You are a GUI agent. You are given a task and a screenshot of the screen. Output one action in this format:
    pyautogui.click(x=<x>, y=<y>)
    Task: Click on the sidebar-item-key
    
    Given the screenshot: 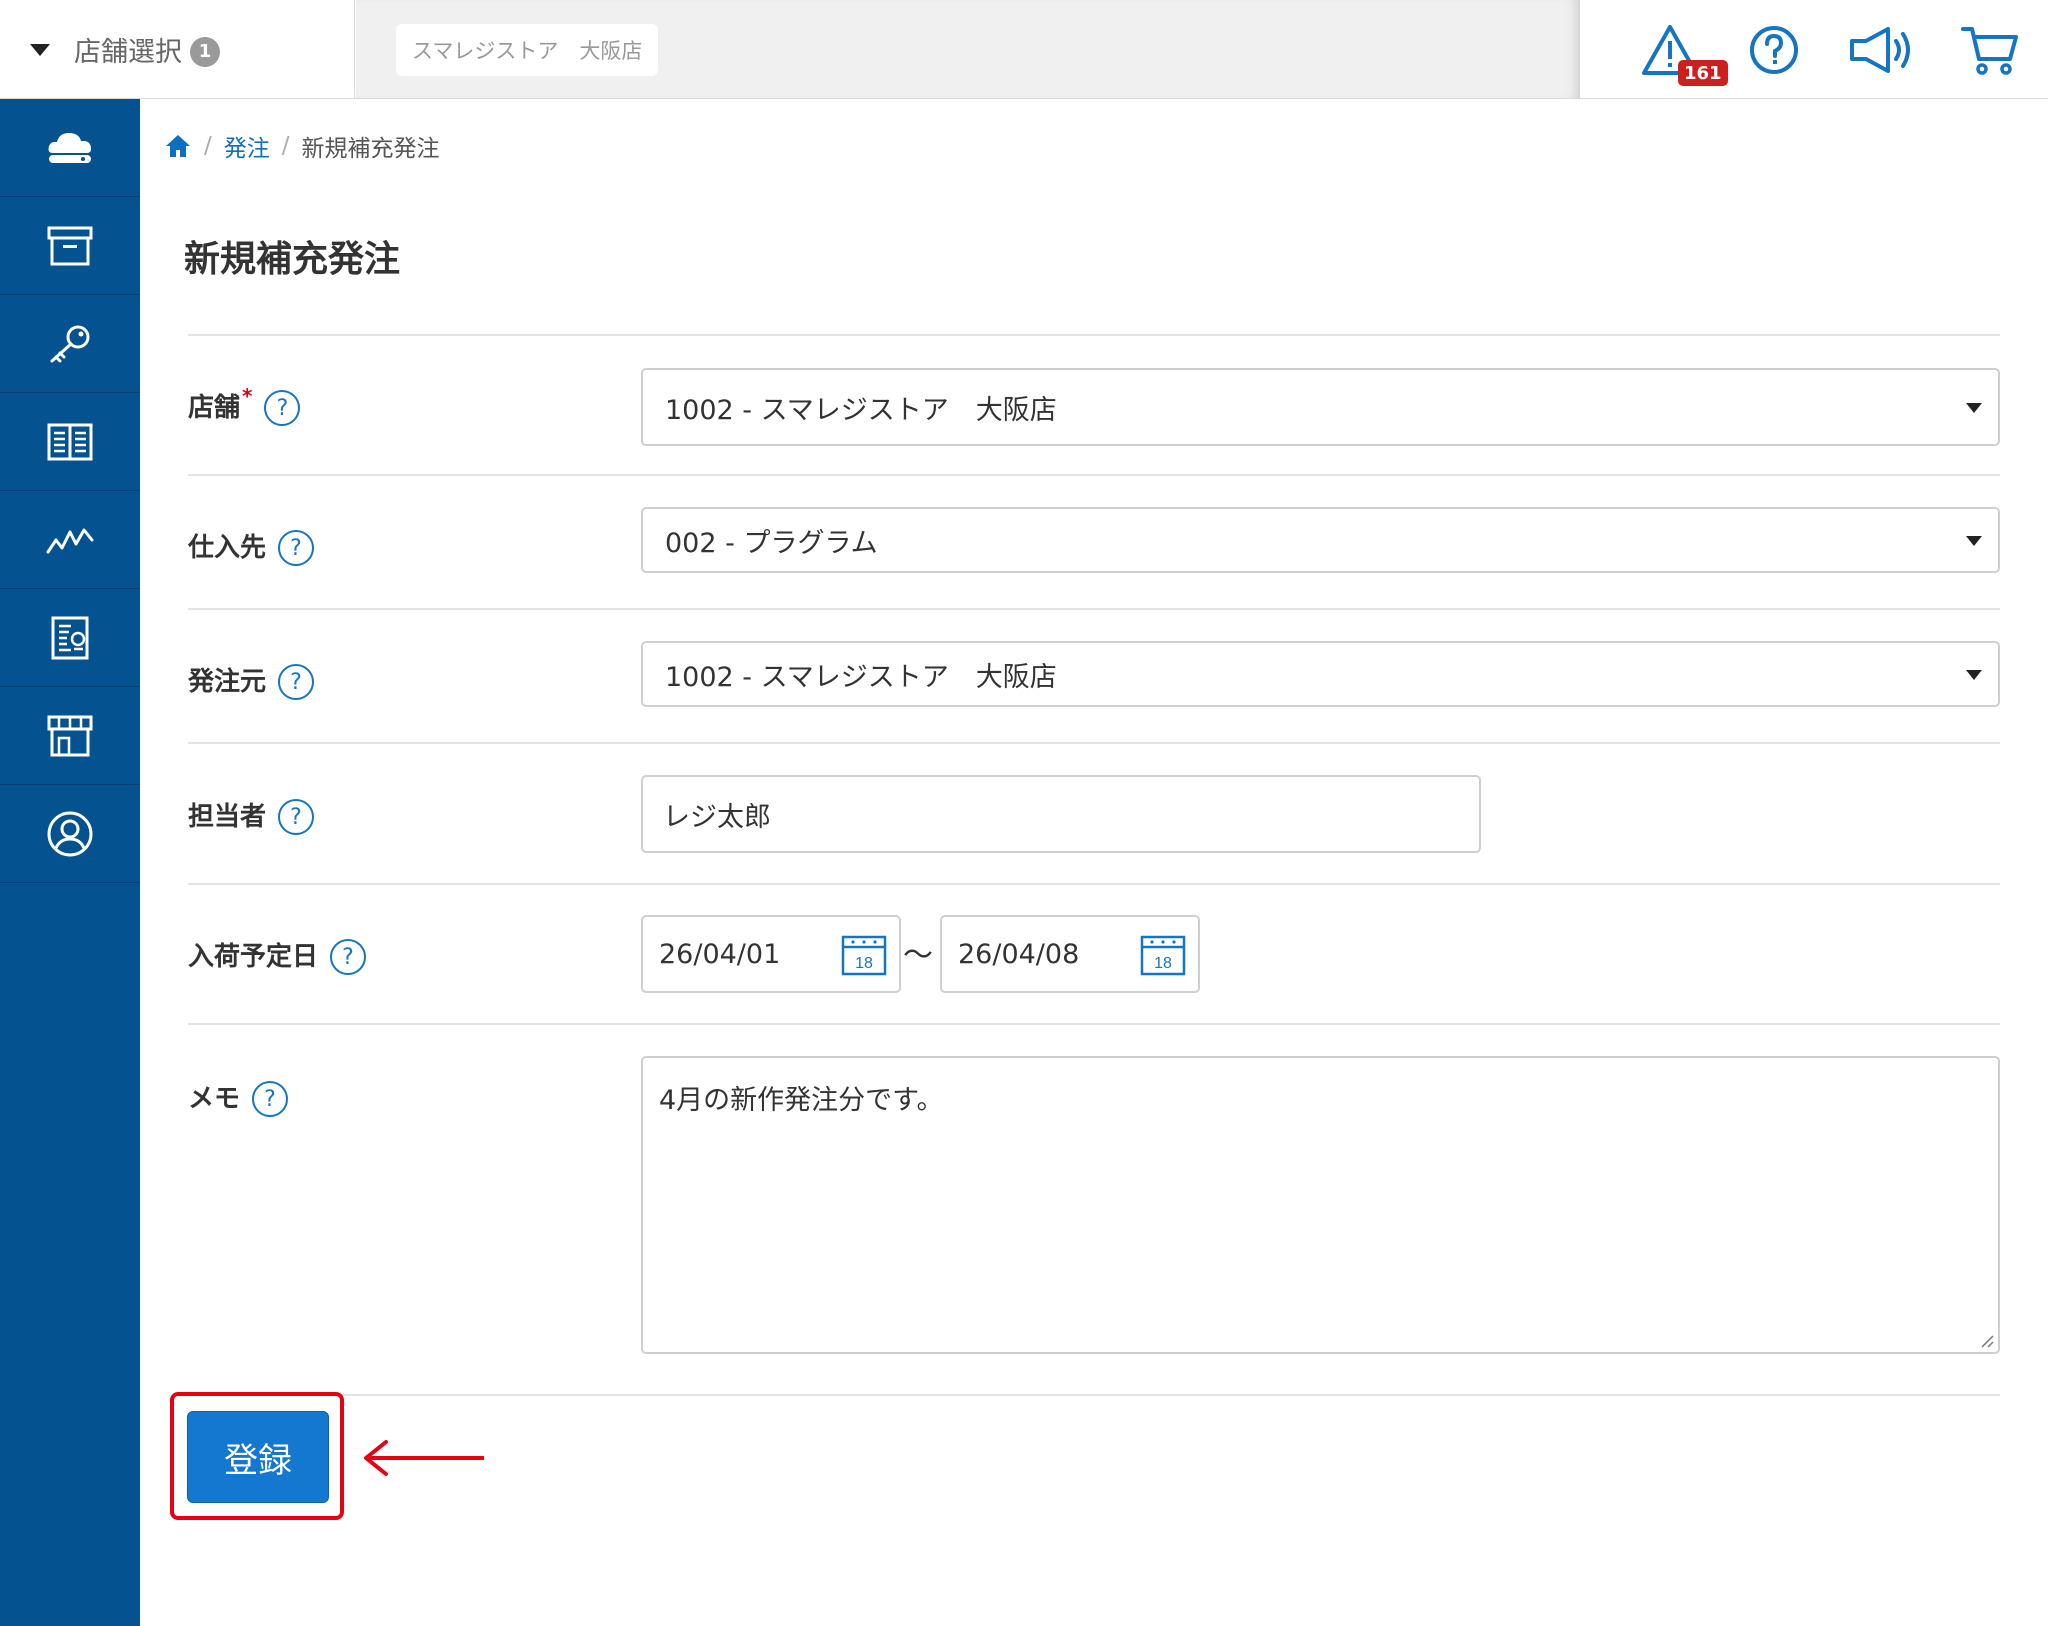 What is the action you would take?
    pyautogui.click(x=70, y=344)
    